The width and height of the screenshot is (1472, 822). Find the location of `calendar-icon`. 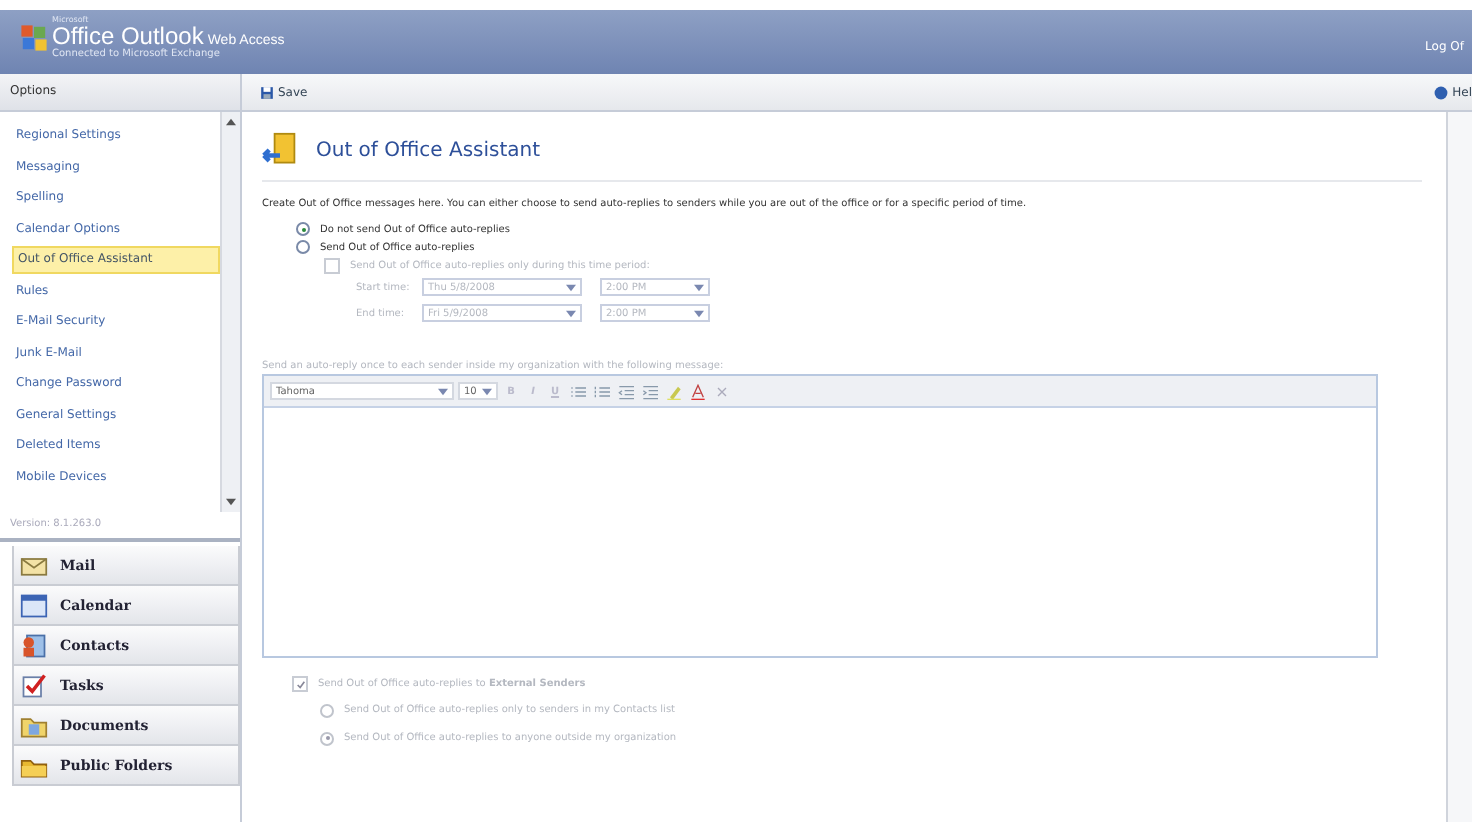

calendar-icon is located at coordinates (34, 605).